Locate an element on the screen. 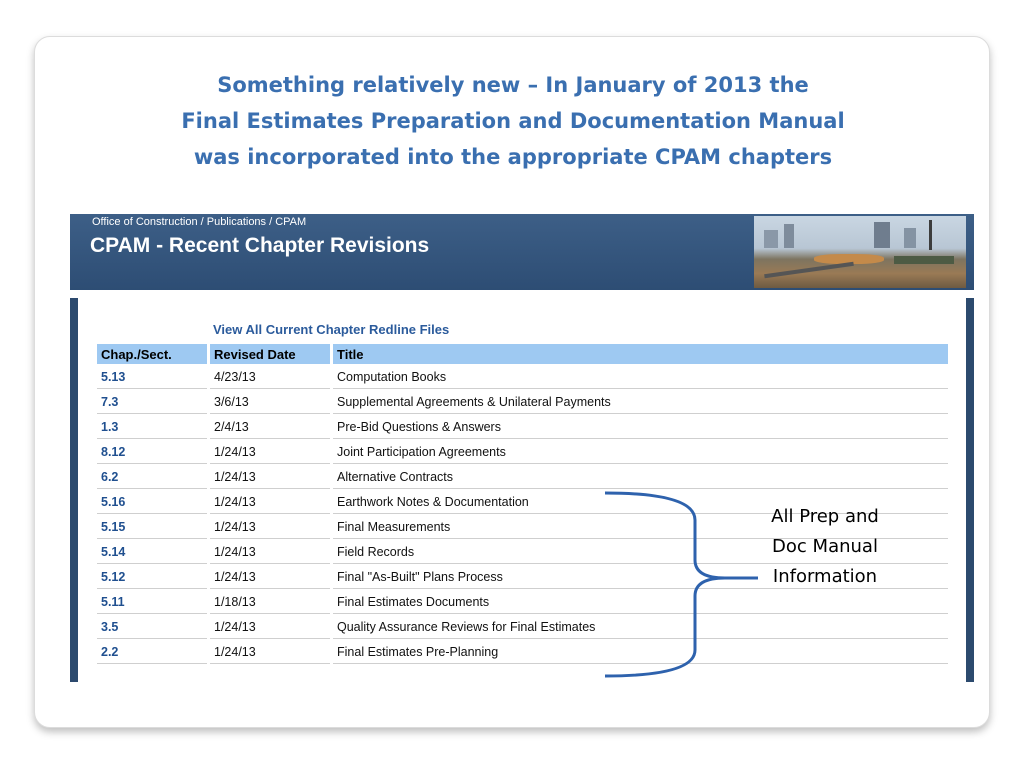 Image resolution: width=1024 pixels, height=768 pixels. annotation-line-3: Information is located at coordinates (825, 576).